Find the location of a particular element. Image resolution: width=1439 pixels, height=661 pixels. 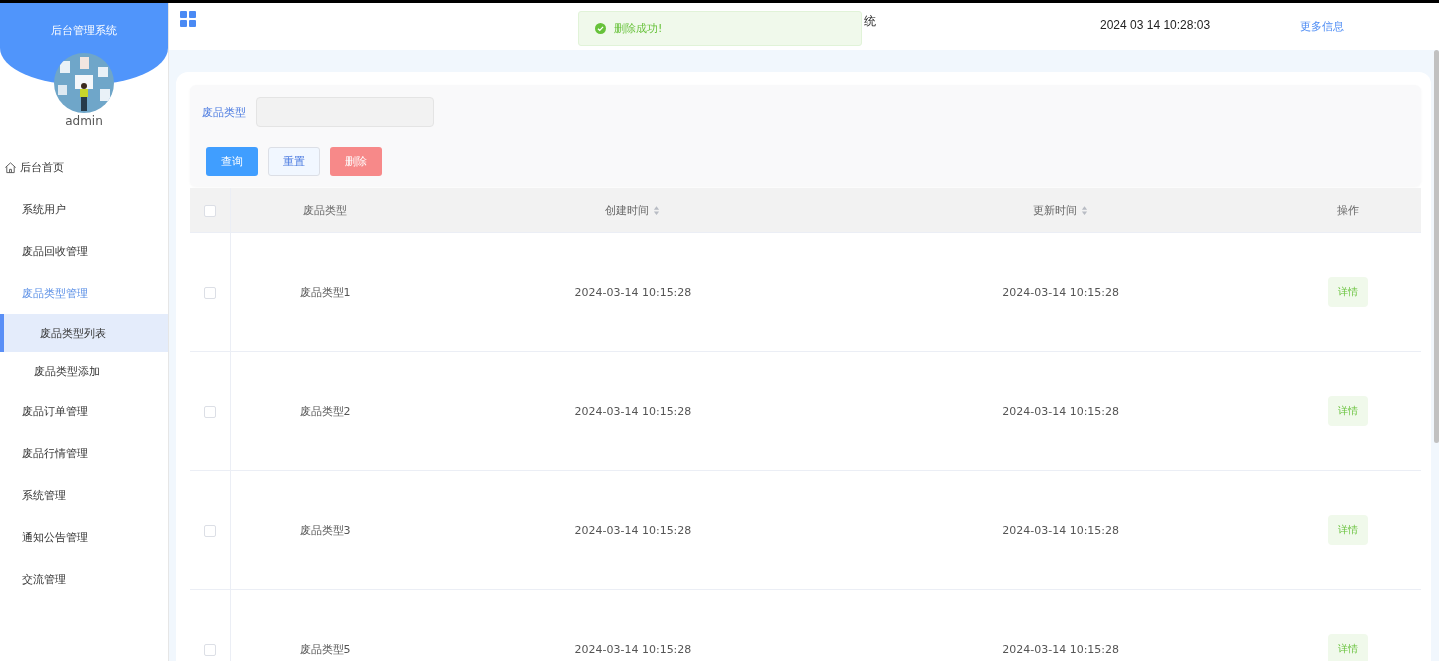

datetime: 2024 03 14 10:28:03 is located at coordinates (1155, 25).